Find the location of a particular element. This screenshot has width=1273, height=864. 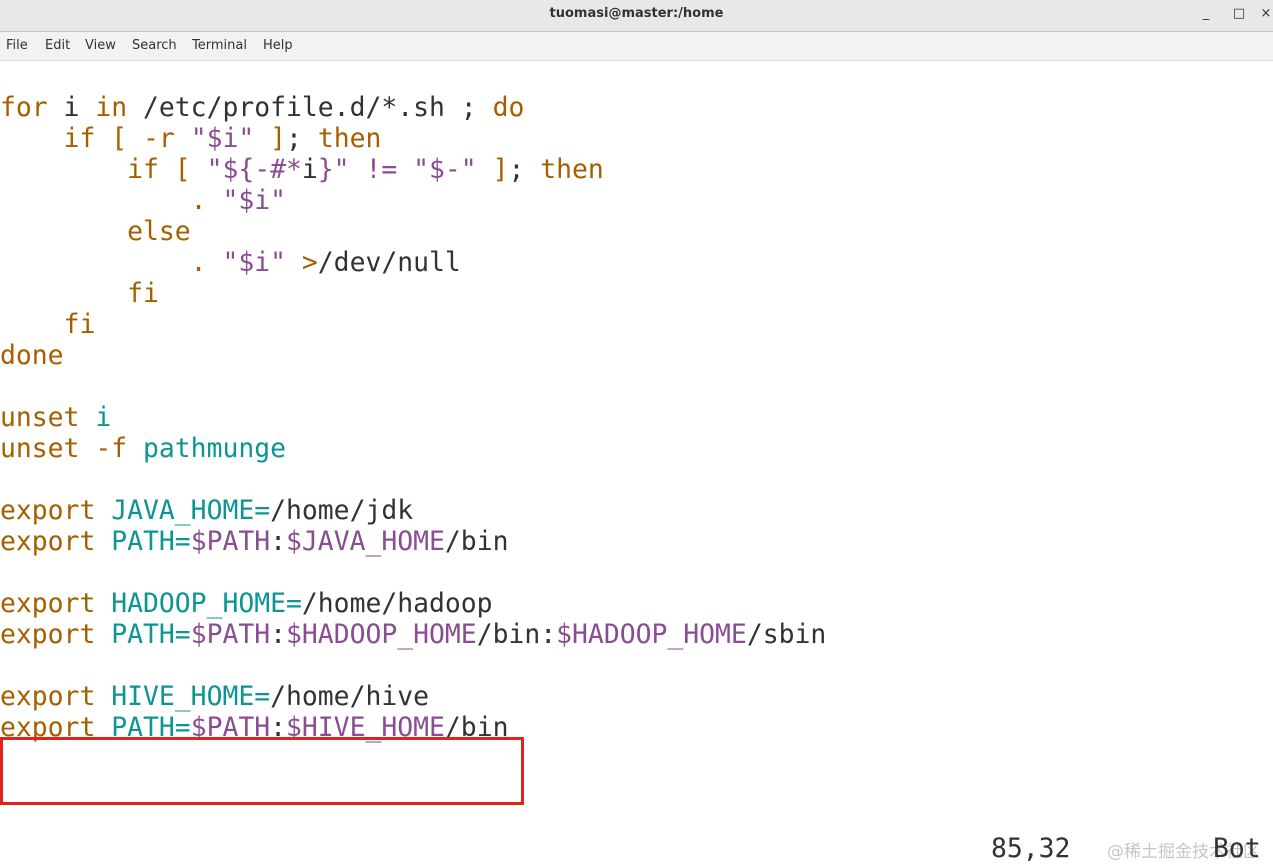

code-token: -r is located at coordinates (159, 138).